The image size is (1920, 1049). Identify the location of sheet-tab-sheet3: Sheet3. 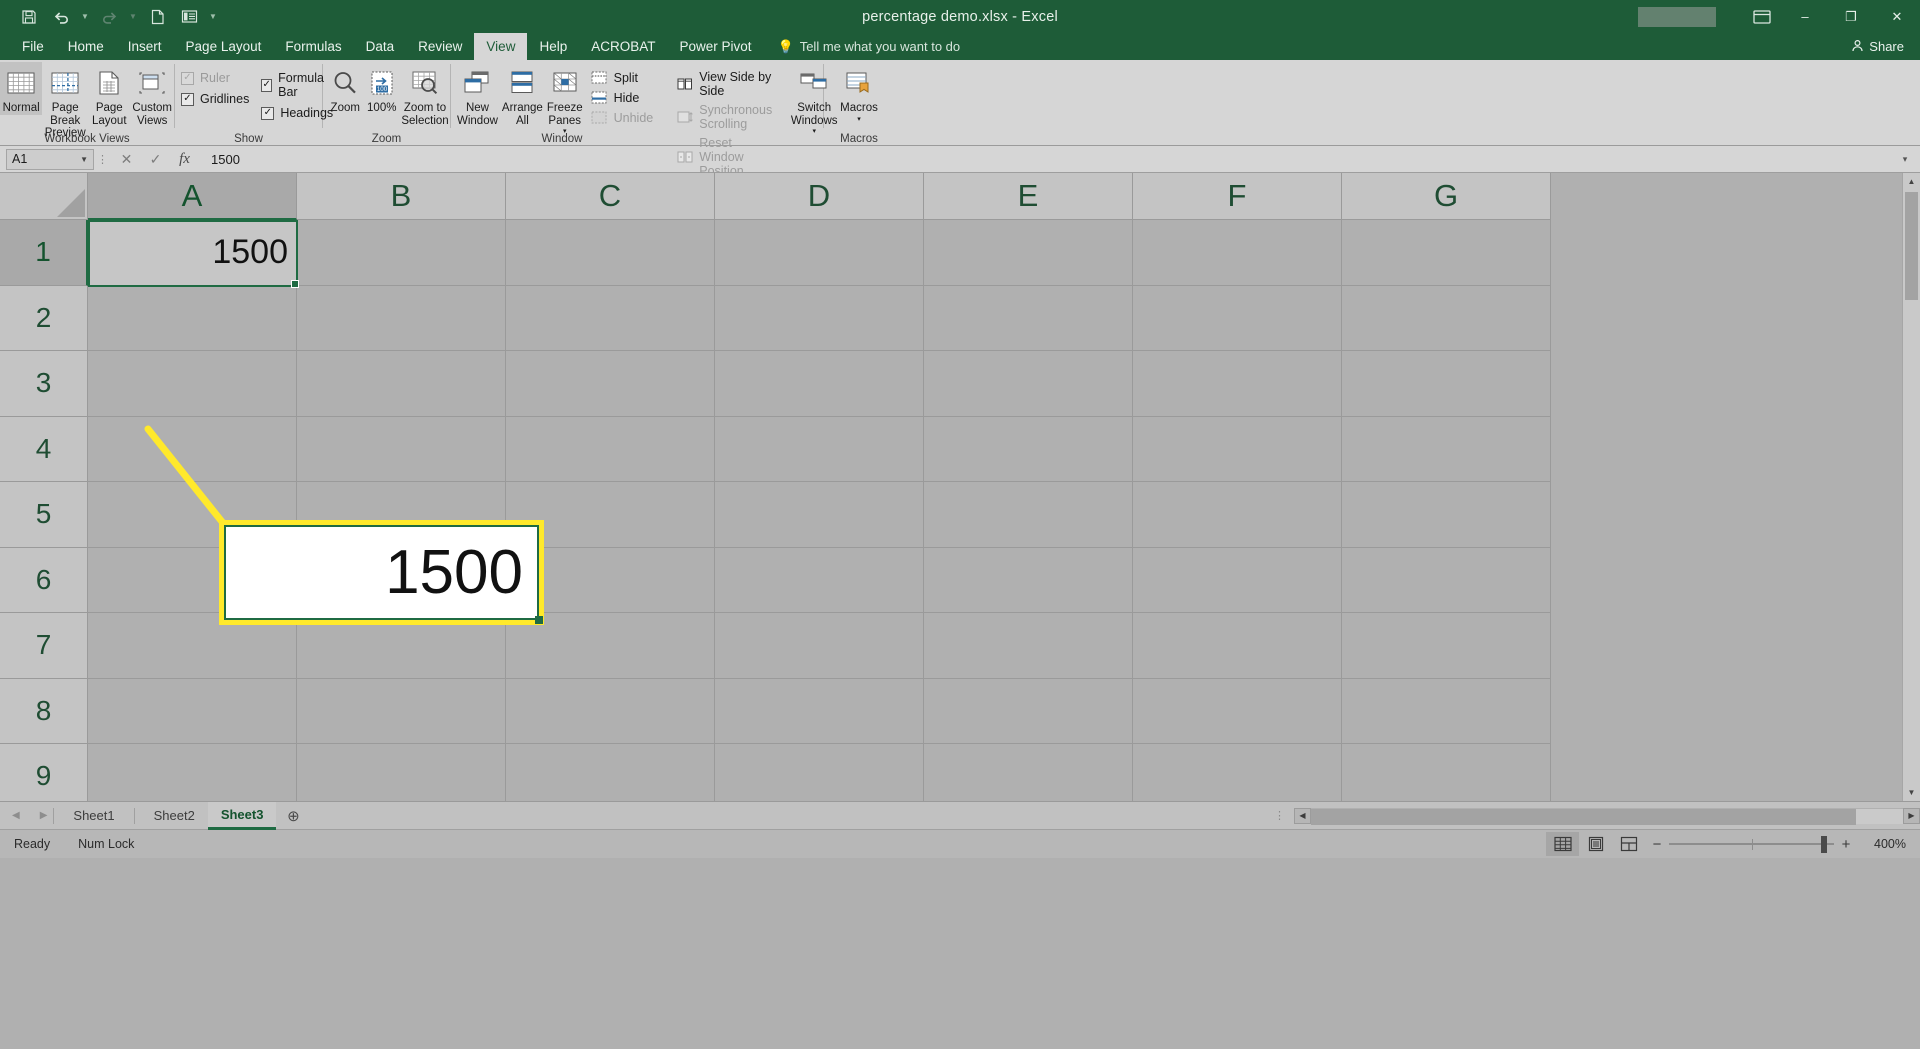
(242, 815).